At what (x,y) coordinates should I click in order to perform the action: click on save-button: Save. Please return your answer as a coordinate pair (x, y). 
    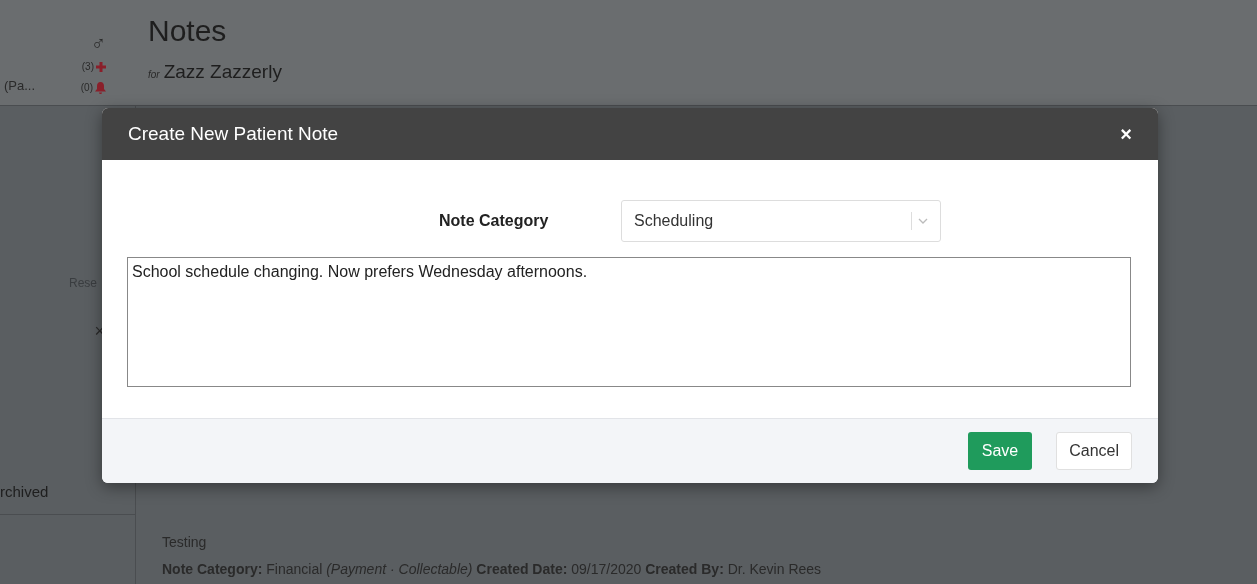
    Looking at the image, I should click on (1000, 451).